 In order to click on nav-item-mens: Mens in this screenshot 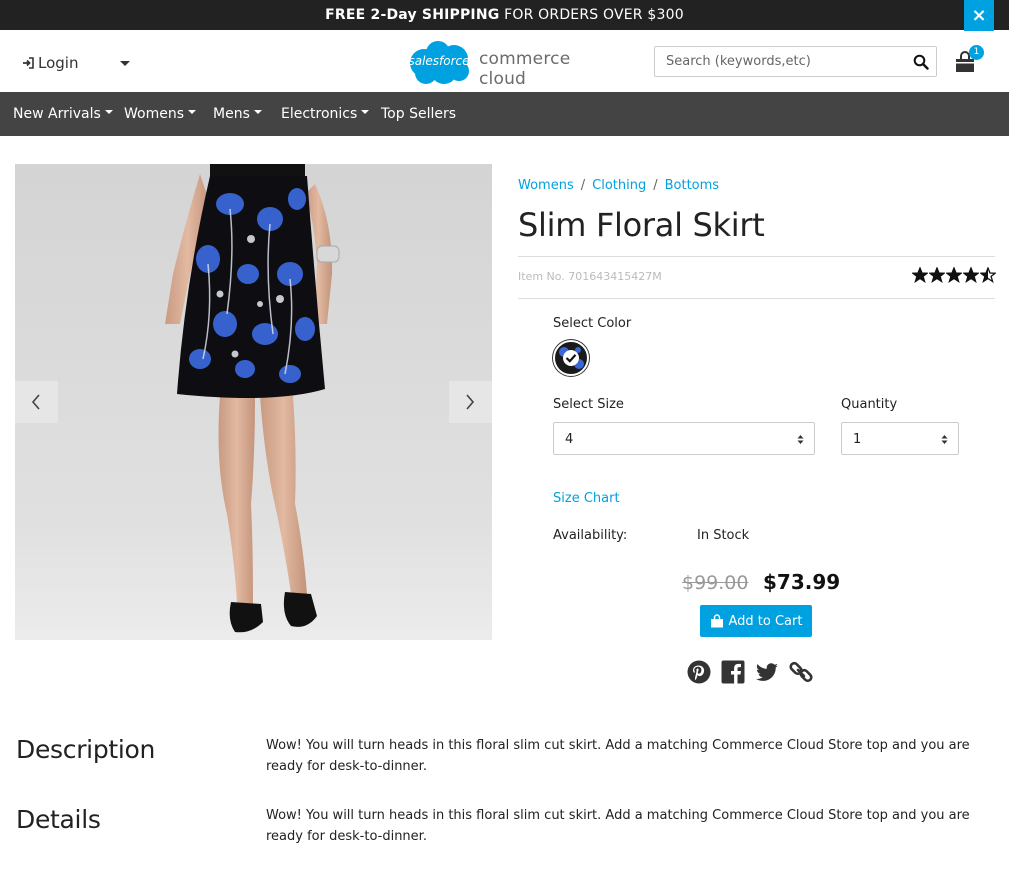, I will do `click(237, 114)`.